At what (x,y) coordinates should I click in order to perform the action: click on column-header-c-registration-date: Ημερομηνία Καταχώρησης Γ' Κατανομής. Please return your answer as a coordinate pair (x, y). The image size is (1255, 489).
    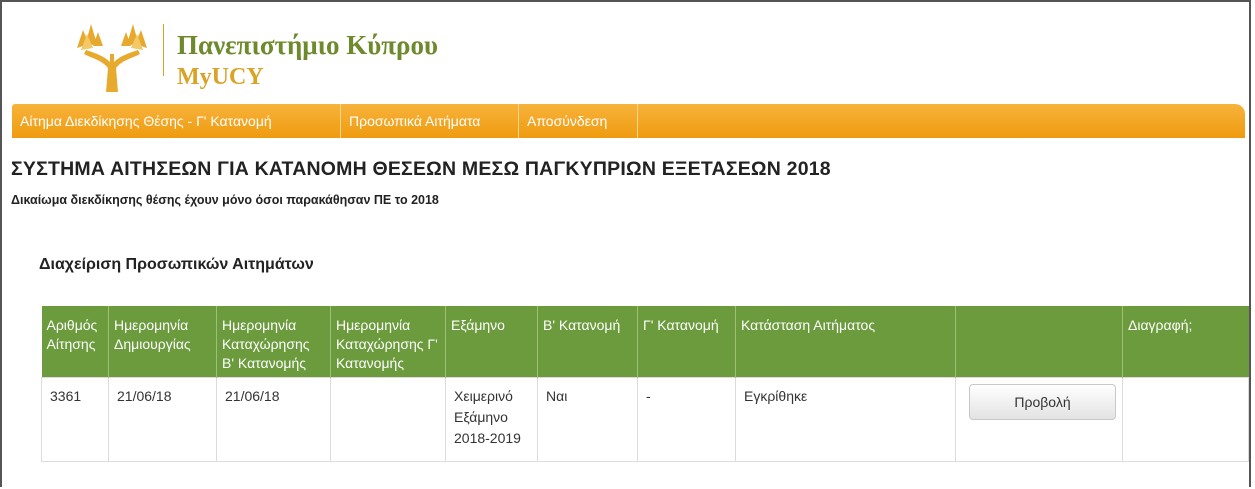
    Looking at the image, I should click on (388, 342).